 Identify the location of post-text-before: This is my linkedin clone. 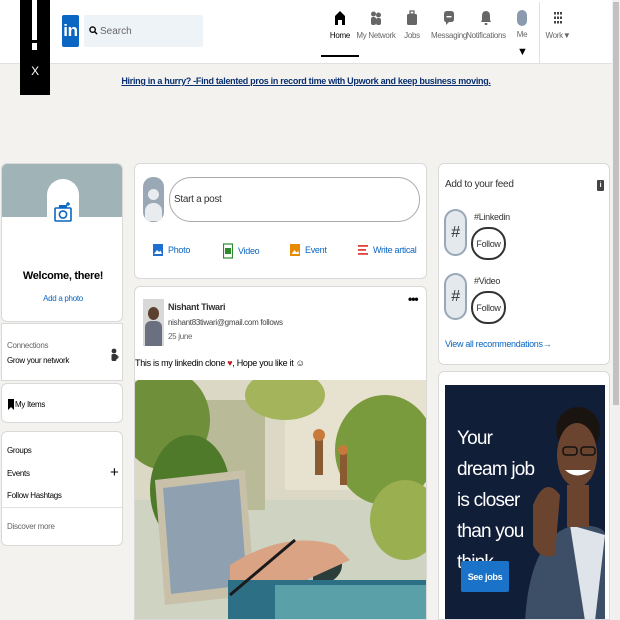
(181, 363).